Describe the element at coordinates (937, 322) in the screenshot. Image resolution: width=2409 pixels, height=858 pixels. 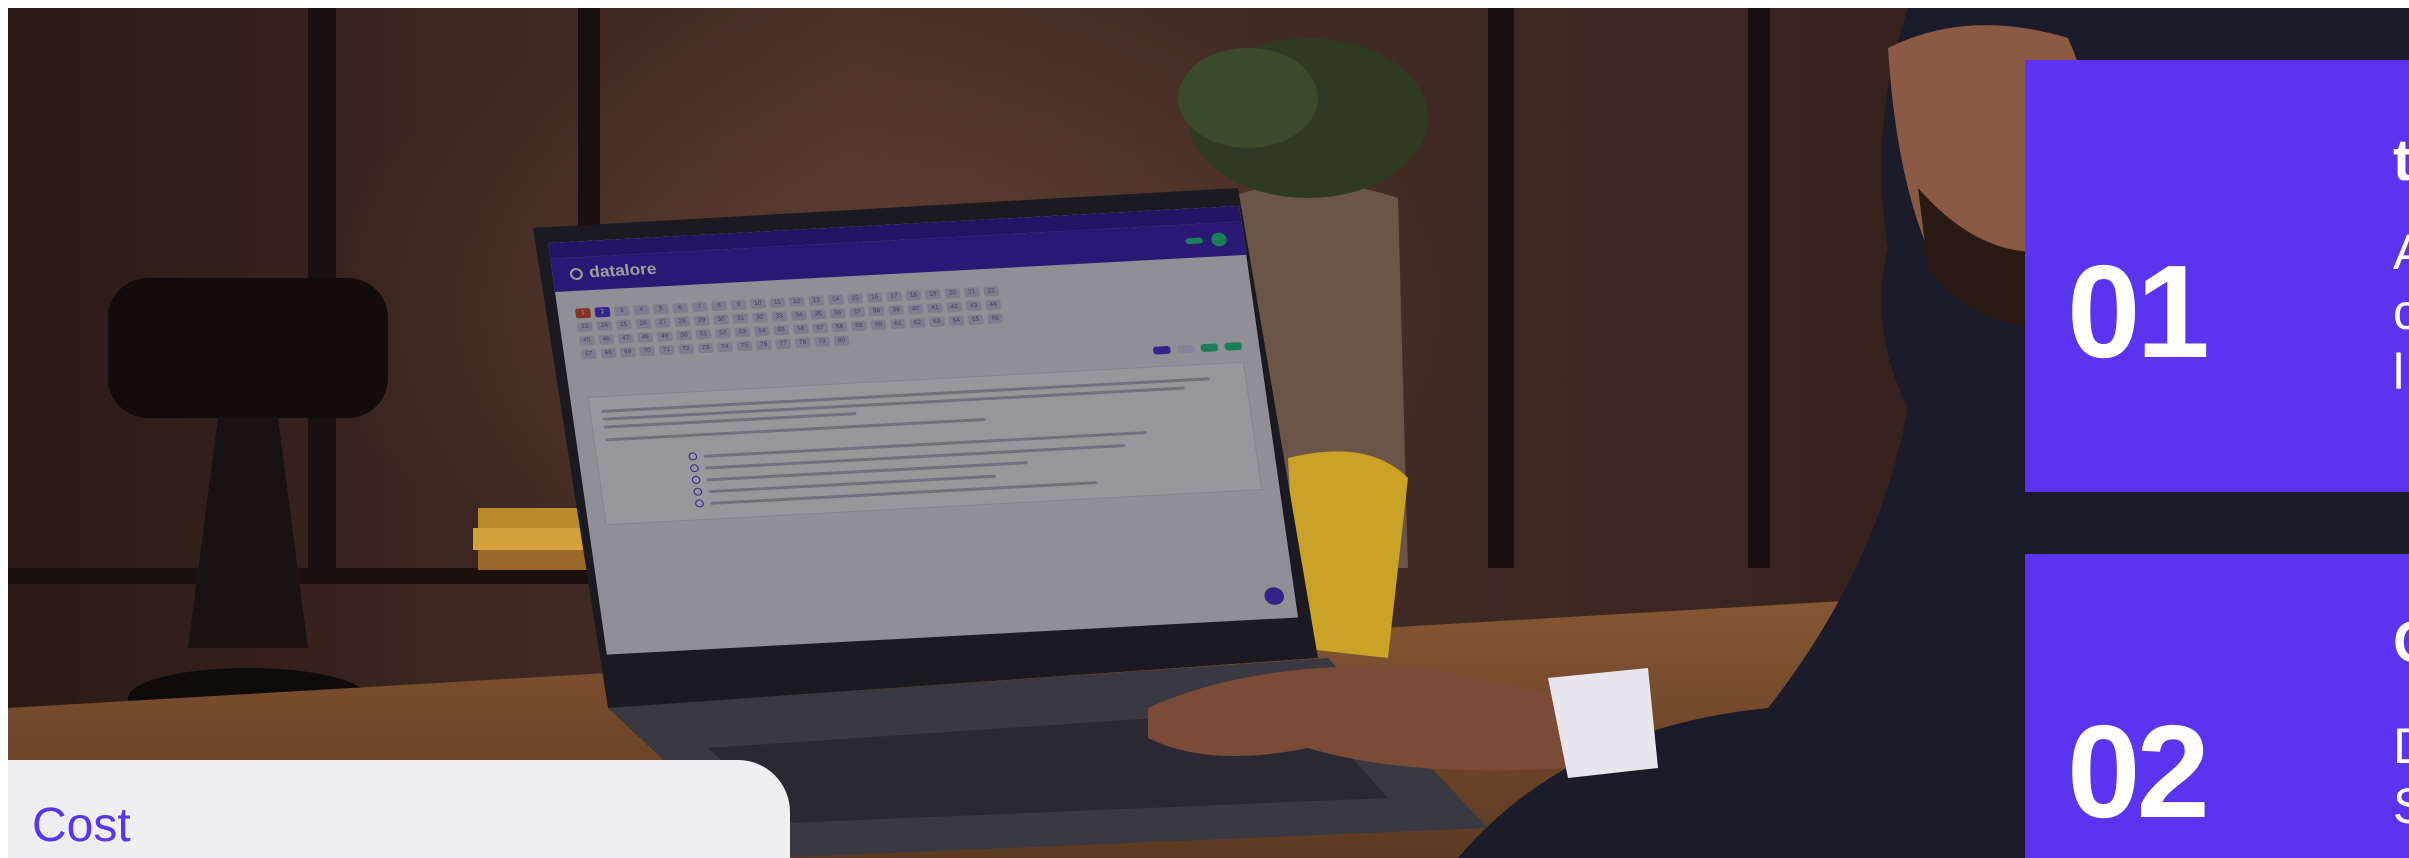
I see `question-number-cell: 63` at that location.